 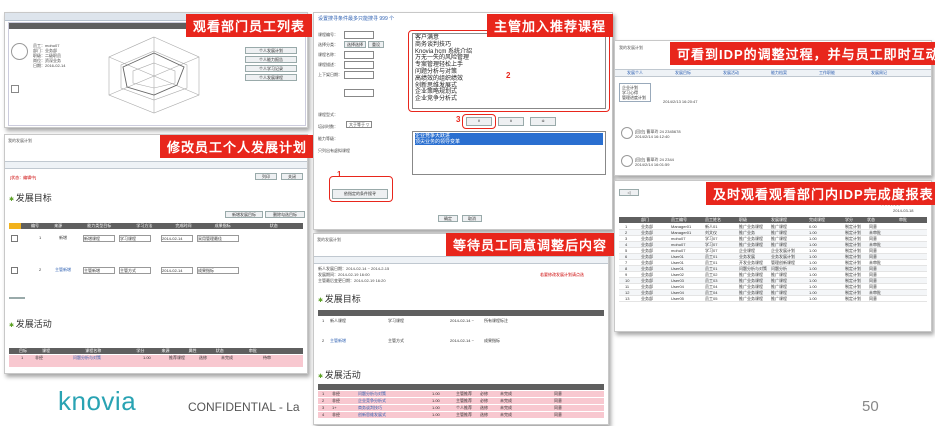 What do you see at coordinates (783, 250) in the screenshot?
I see `report-cell: 企业发展计划` at bounding box center [783, 250].